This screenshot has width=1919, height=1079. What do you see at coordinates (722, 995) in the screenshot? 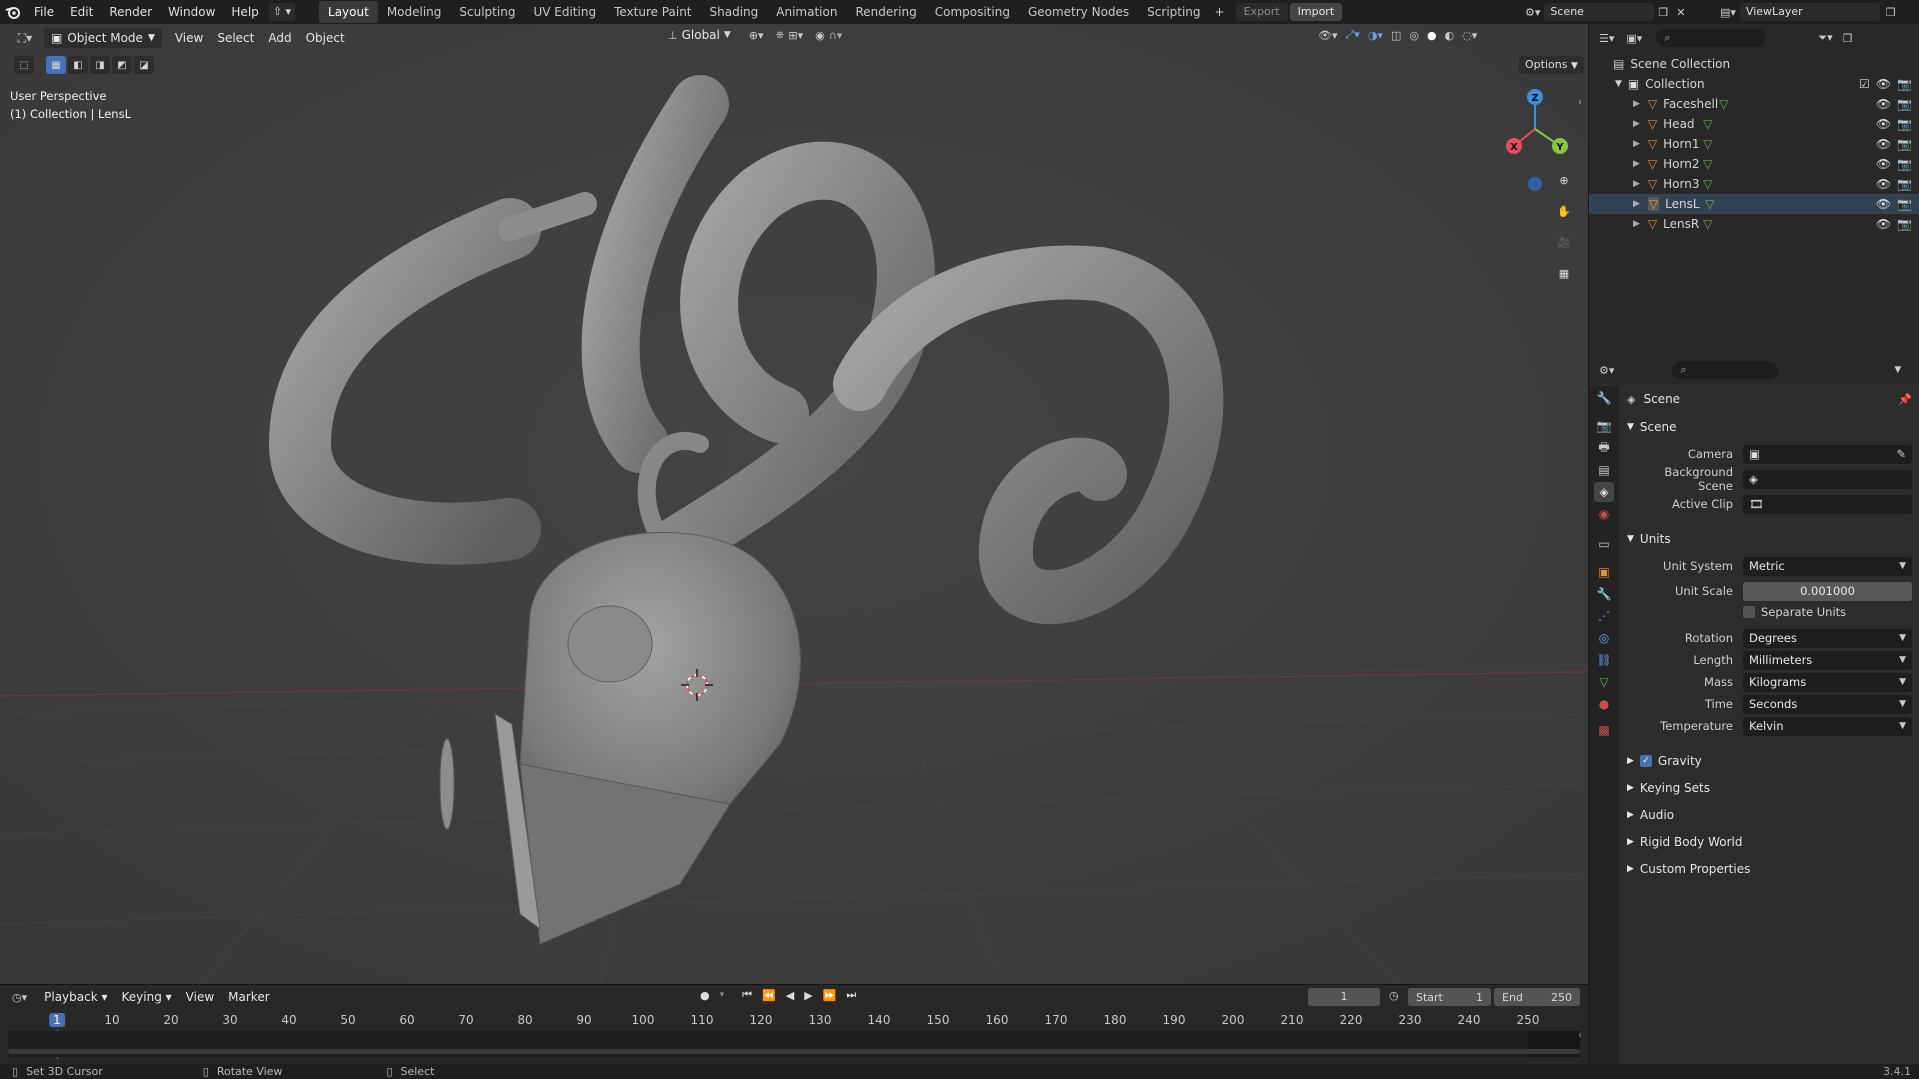
I see `chevron-down-icon: ▾` at bounding box center [722, 995].